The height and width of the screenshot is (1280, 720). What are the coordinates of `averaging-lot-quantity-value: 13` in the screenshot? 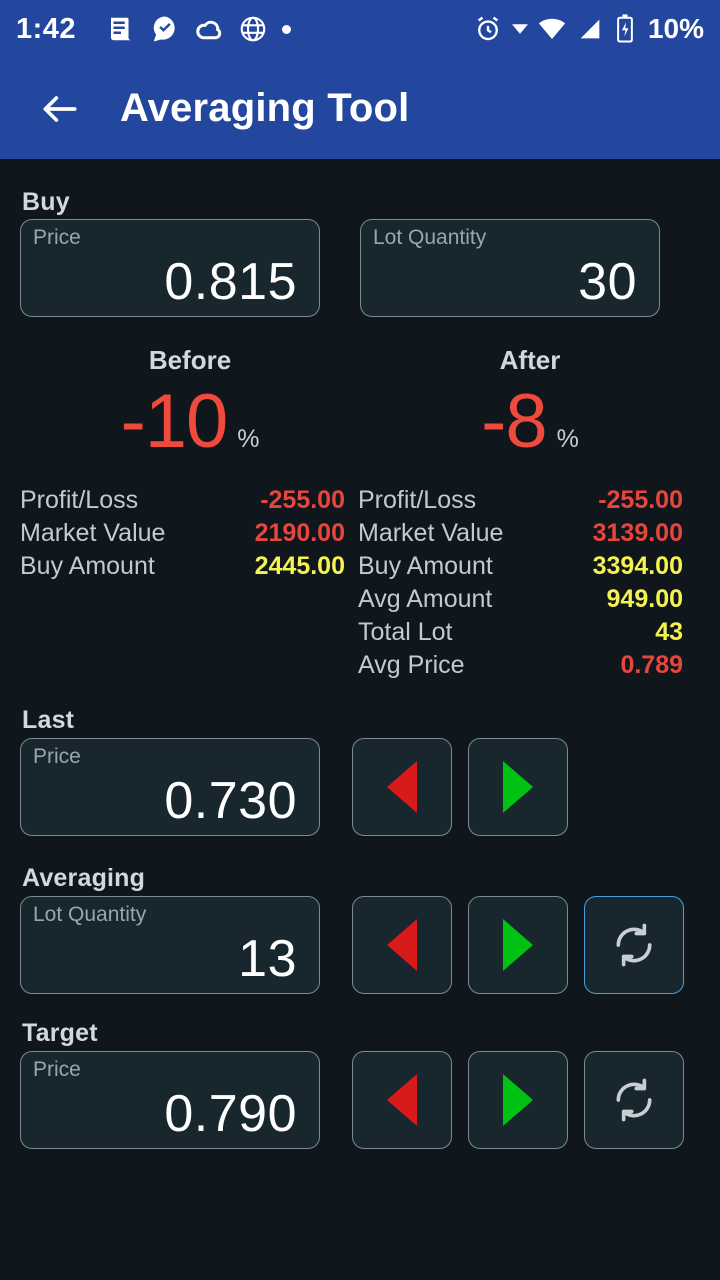 It's located at (267, 959).